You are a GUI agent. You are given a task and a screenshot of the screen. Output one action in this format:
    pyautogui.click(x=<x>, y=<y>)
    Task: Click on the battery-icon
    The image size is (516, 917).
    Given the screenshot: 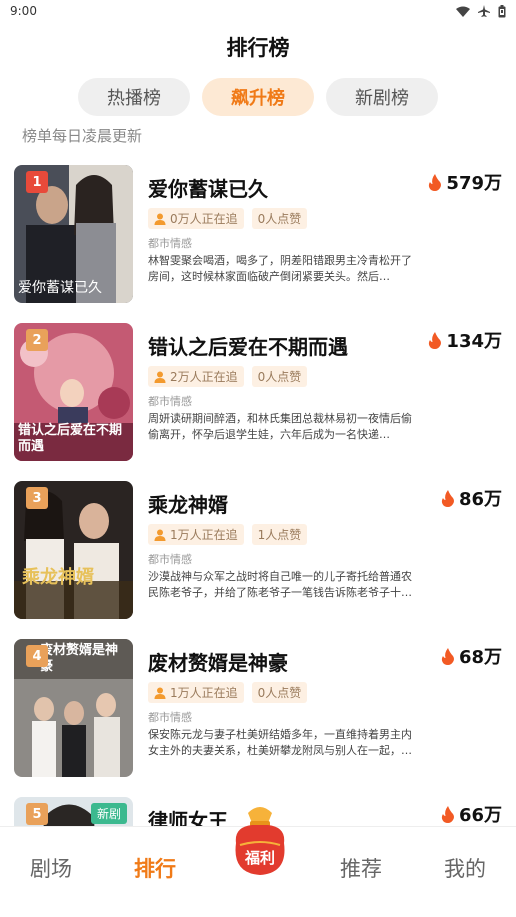 What is the action you would take?
    pyautogui.click(x=502, y=10)
    